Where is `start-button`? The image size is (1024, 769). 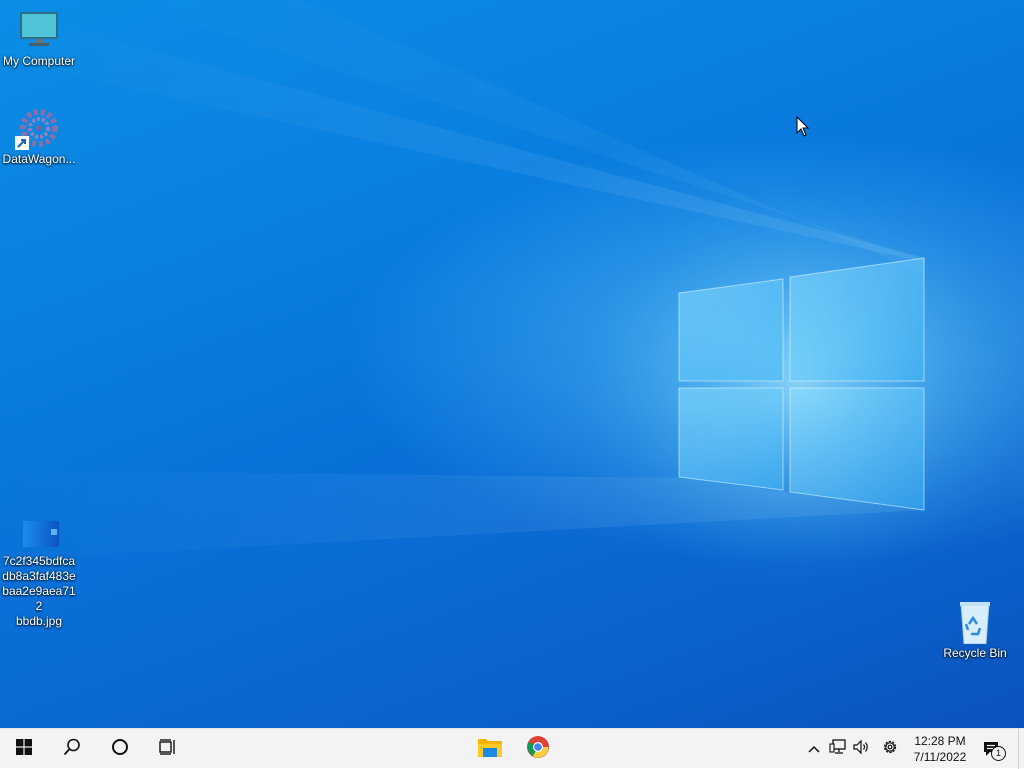
start-button is located at coordinates (24, 749).